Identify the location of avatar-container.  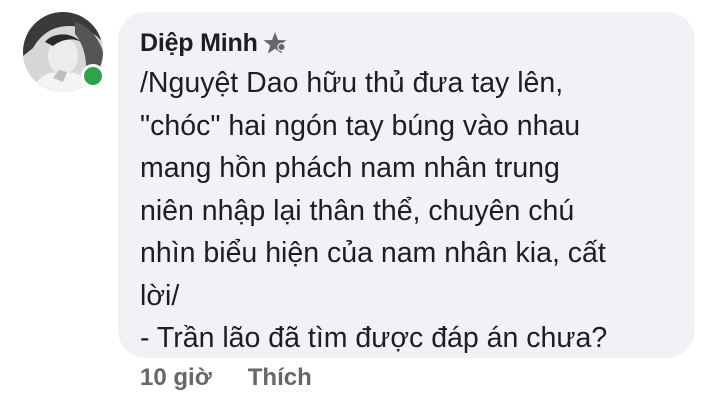
(64, 52).